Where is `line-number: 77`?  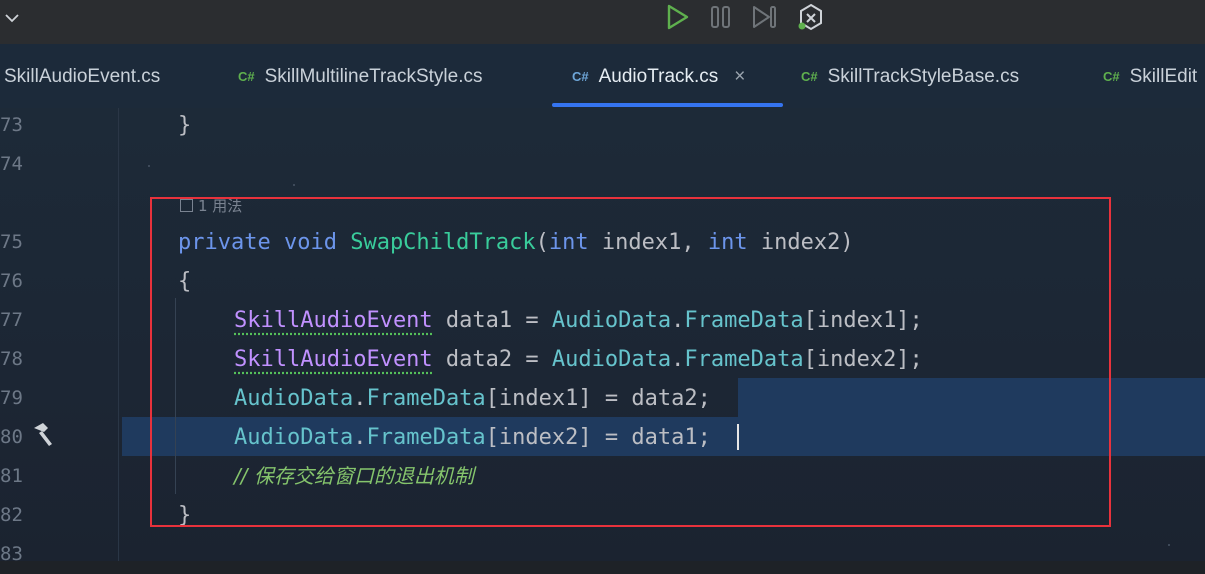
line-number: 77 is located at coordinates (10, 320).